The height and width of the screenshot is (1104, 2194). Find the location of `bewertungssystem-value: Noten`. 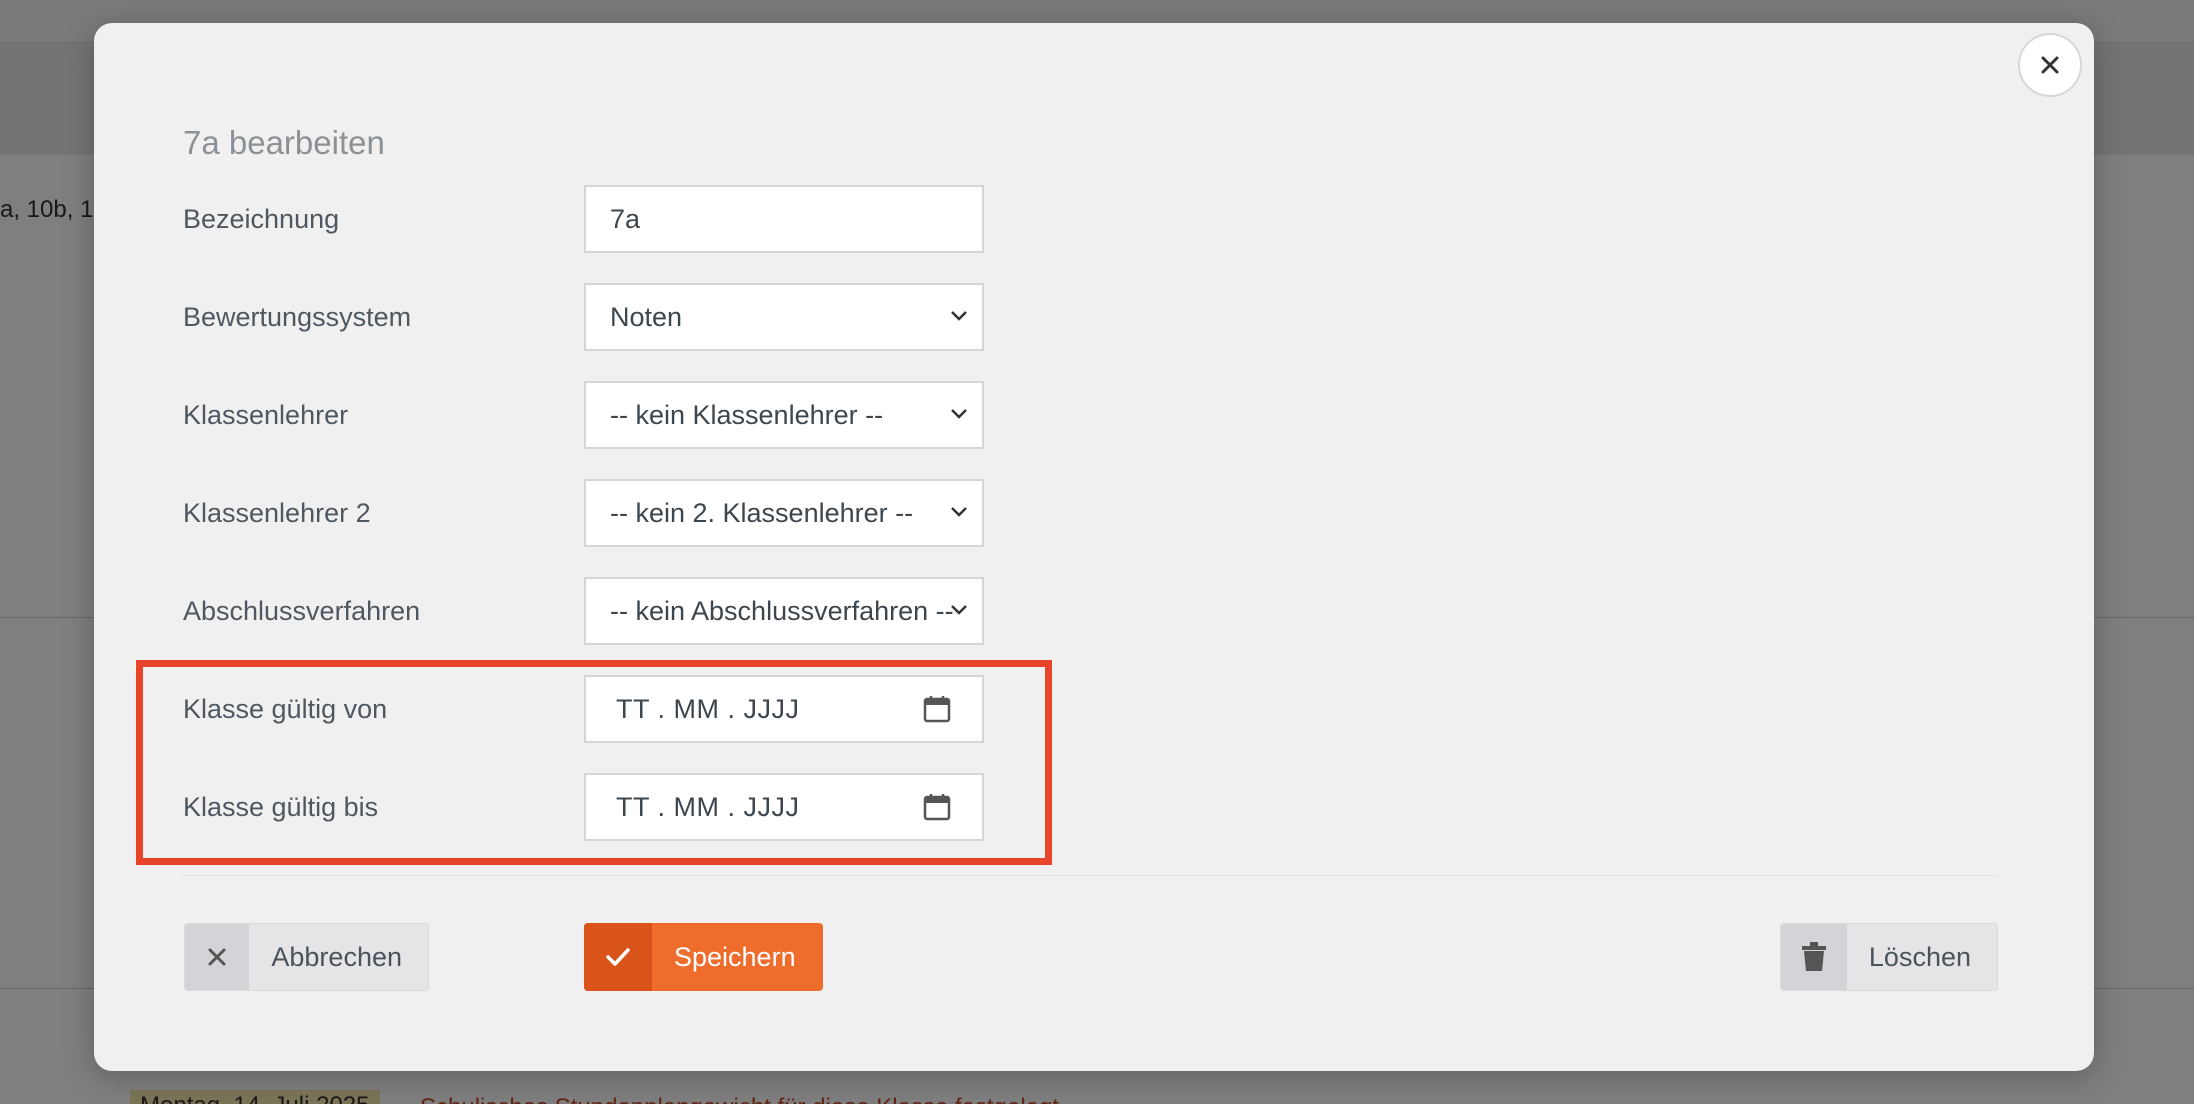

bewertungssystem-value: Noten is located at coordinates (646, 317).